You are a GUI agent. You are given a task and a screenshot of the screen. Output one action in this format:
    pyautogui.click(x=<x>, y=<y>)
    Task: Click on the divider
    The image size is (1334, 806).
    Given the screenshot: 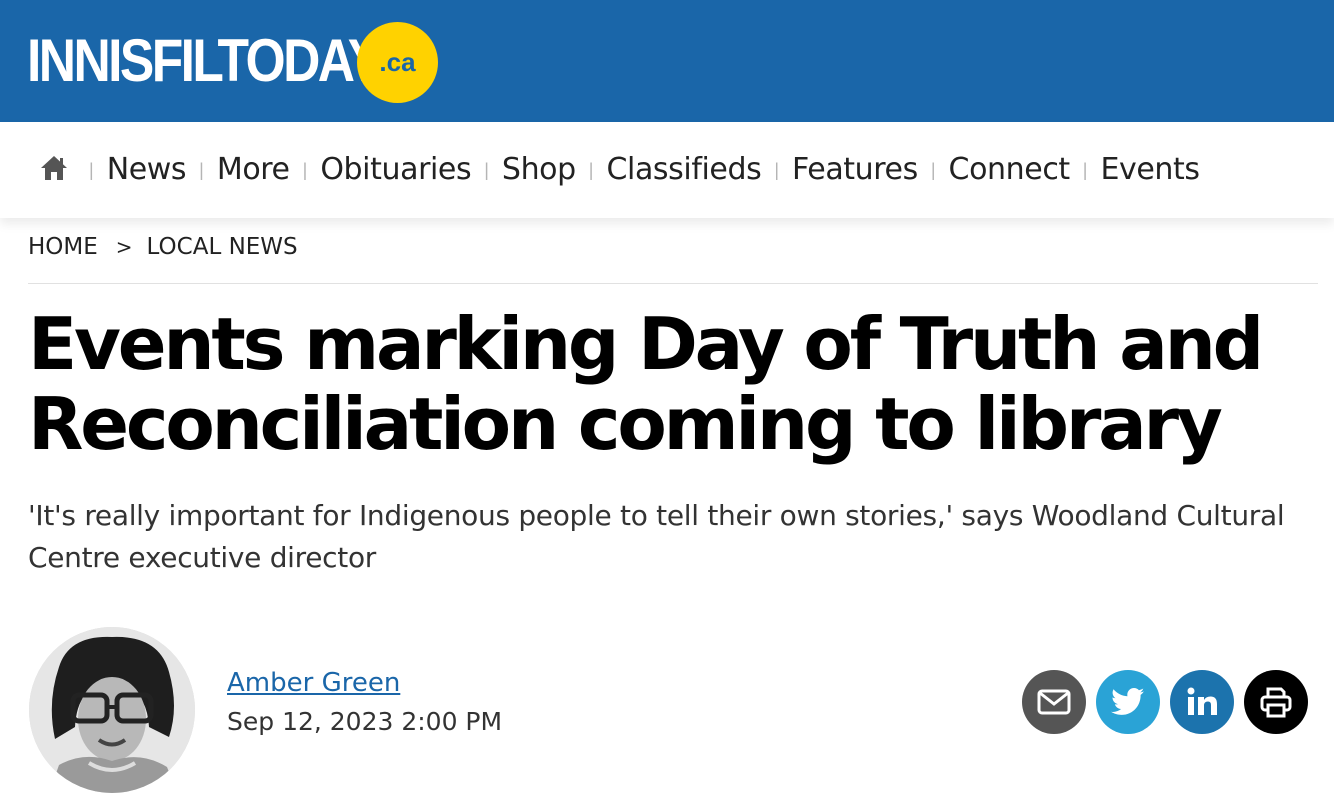 What is the action you would take?
    pyautogui.click(x=673, y=283)
    